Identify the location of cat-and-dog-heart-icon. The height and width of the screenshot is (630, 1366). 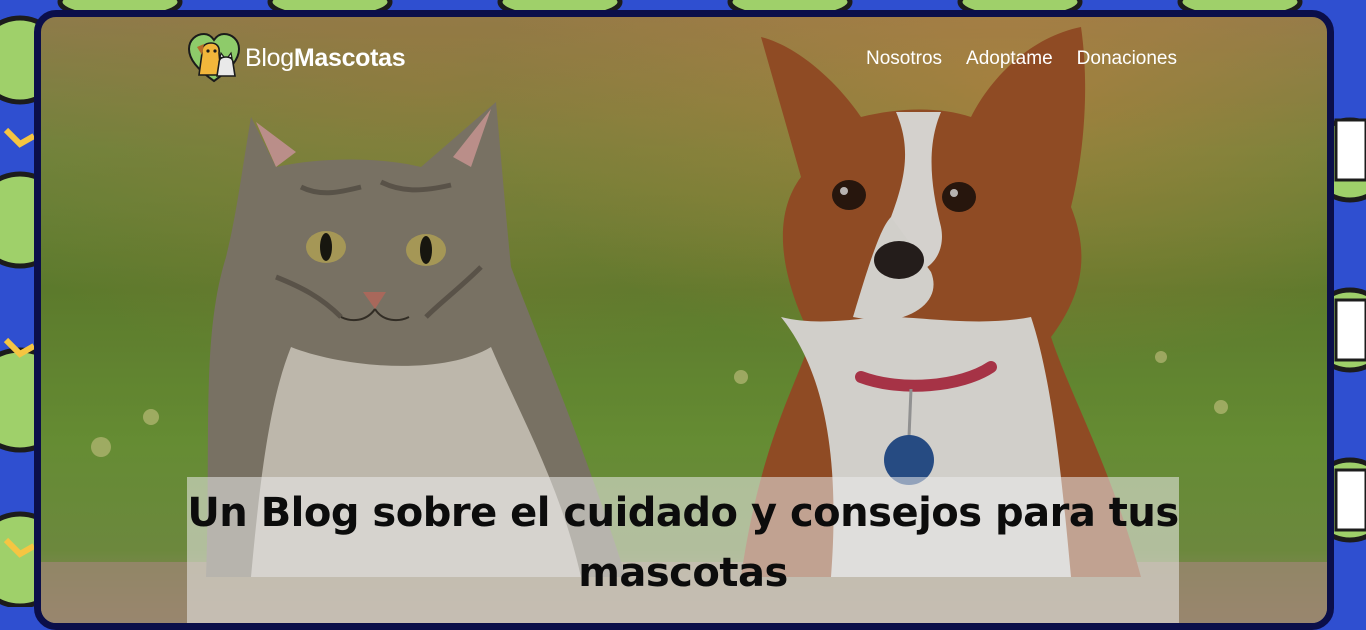
(214, 57).